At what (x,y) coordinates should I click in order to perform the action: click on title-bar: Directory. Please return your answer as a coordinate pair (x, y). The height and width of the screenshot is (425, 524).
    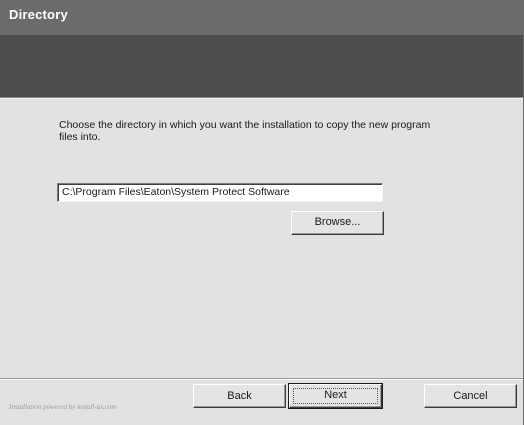
    Looking at the image, I should click on (262, 18).